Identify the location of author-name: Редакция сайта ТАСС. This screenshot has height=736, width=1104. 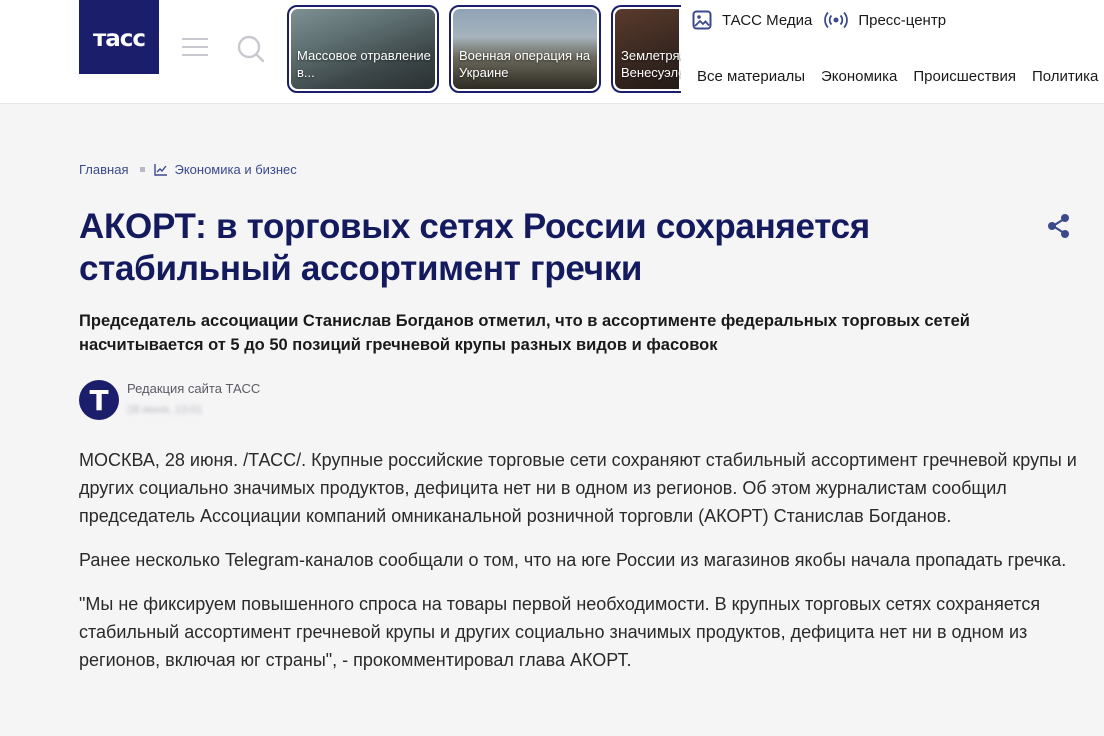
(193, 388).